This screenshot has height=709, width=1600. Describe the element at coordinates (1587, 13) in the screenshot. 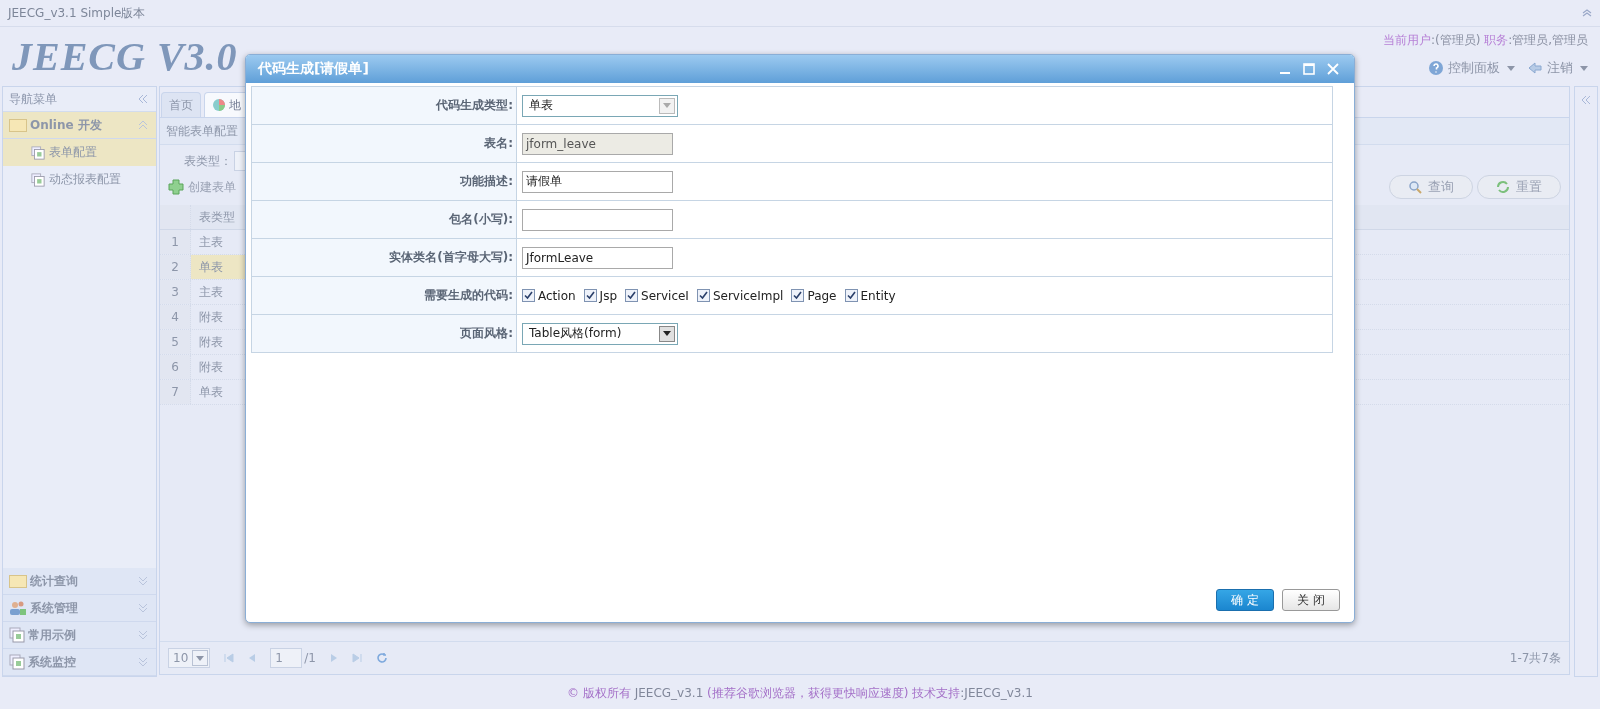

I see `collapse-up-icon` at that location.